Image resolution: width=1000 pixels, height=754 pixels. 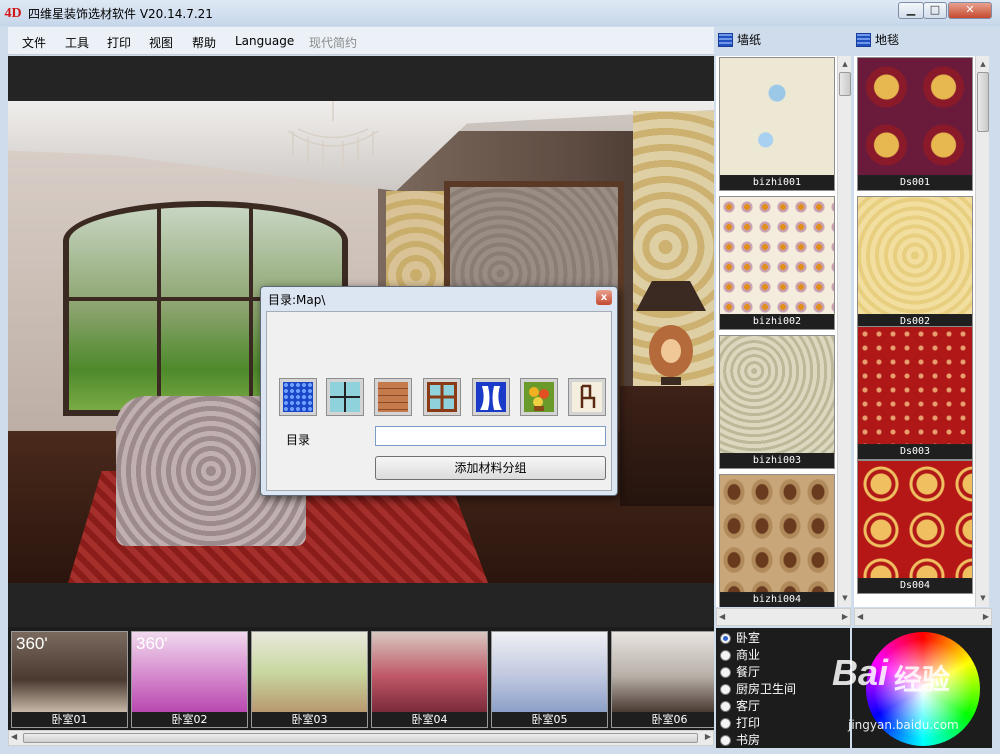 What do you see at coordinates (189, 719) in the screenshot?
I see `room-label: 卧室02` at bounding box center [189, 719].